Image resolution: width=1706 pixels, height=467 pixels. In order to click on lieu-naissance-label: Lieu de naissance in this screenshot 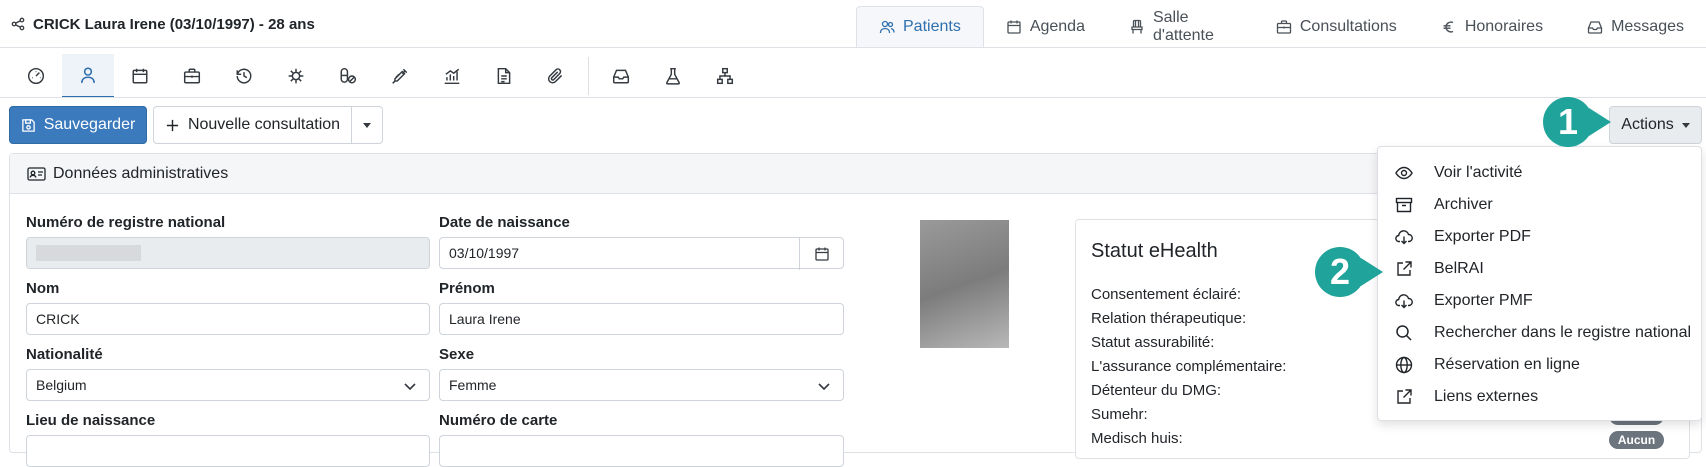, I will do `click(91, 420)`.